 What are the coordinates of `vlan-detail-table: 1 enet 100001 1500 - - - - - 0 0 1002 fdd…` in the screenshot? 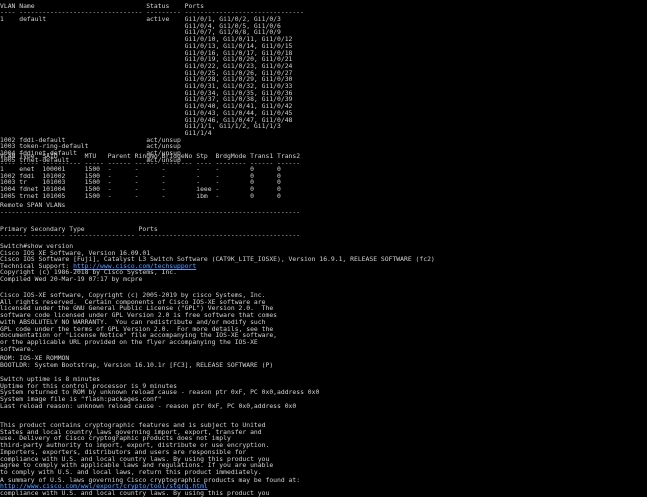 It's located at (140, 183).